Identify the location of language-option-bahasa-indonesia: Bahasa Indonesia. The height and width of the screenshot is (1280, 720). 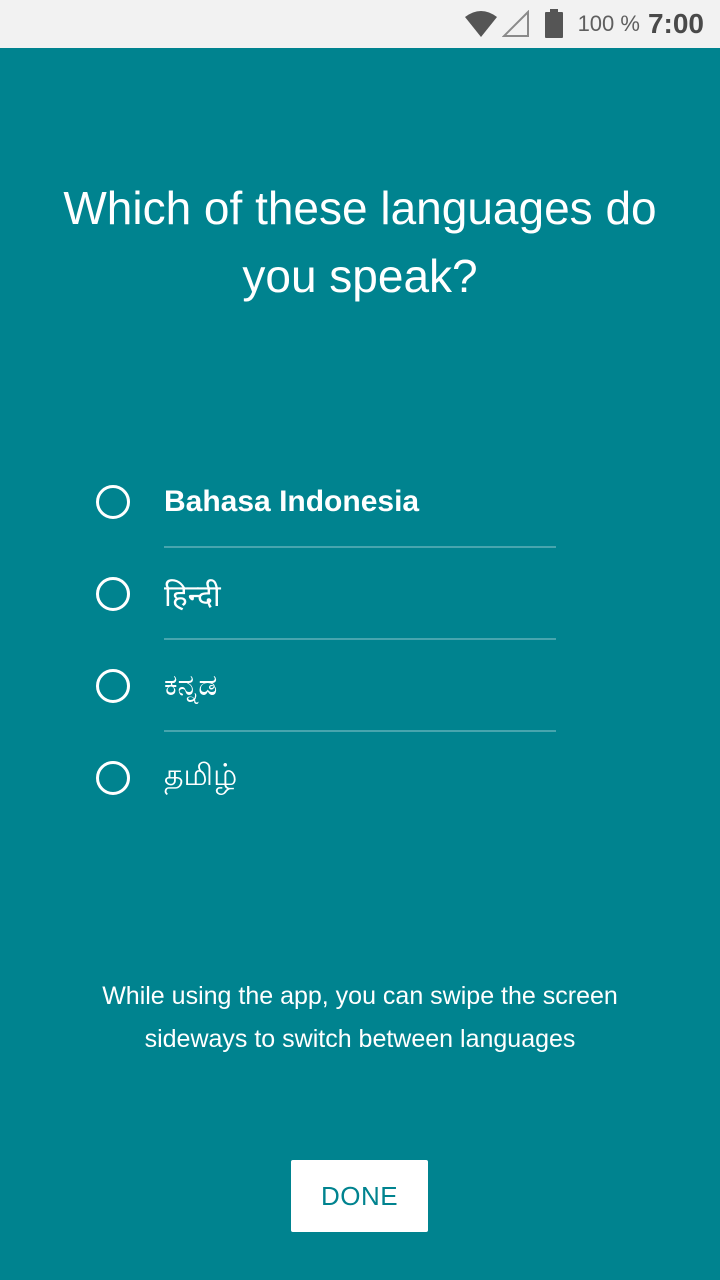
(325, 502).